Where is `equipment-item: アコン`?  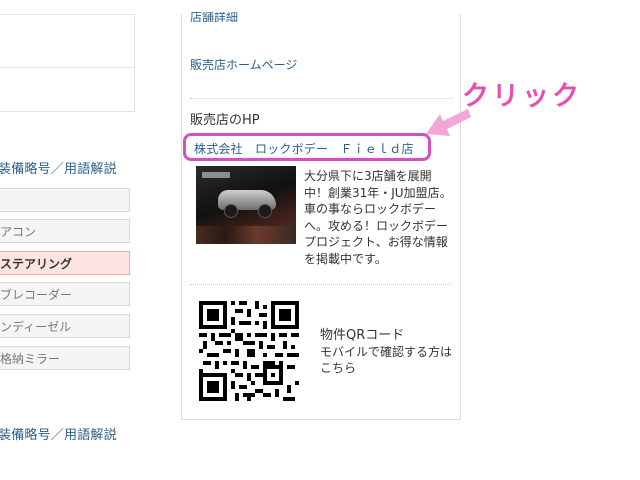 equipment-item: アコン is located at coordinates (65, 231).